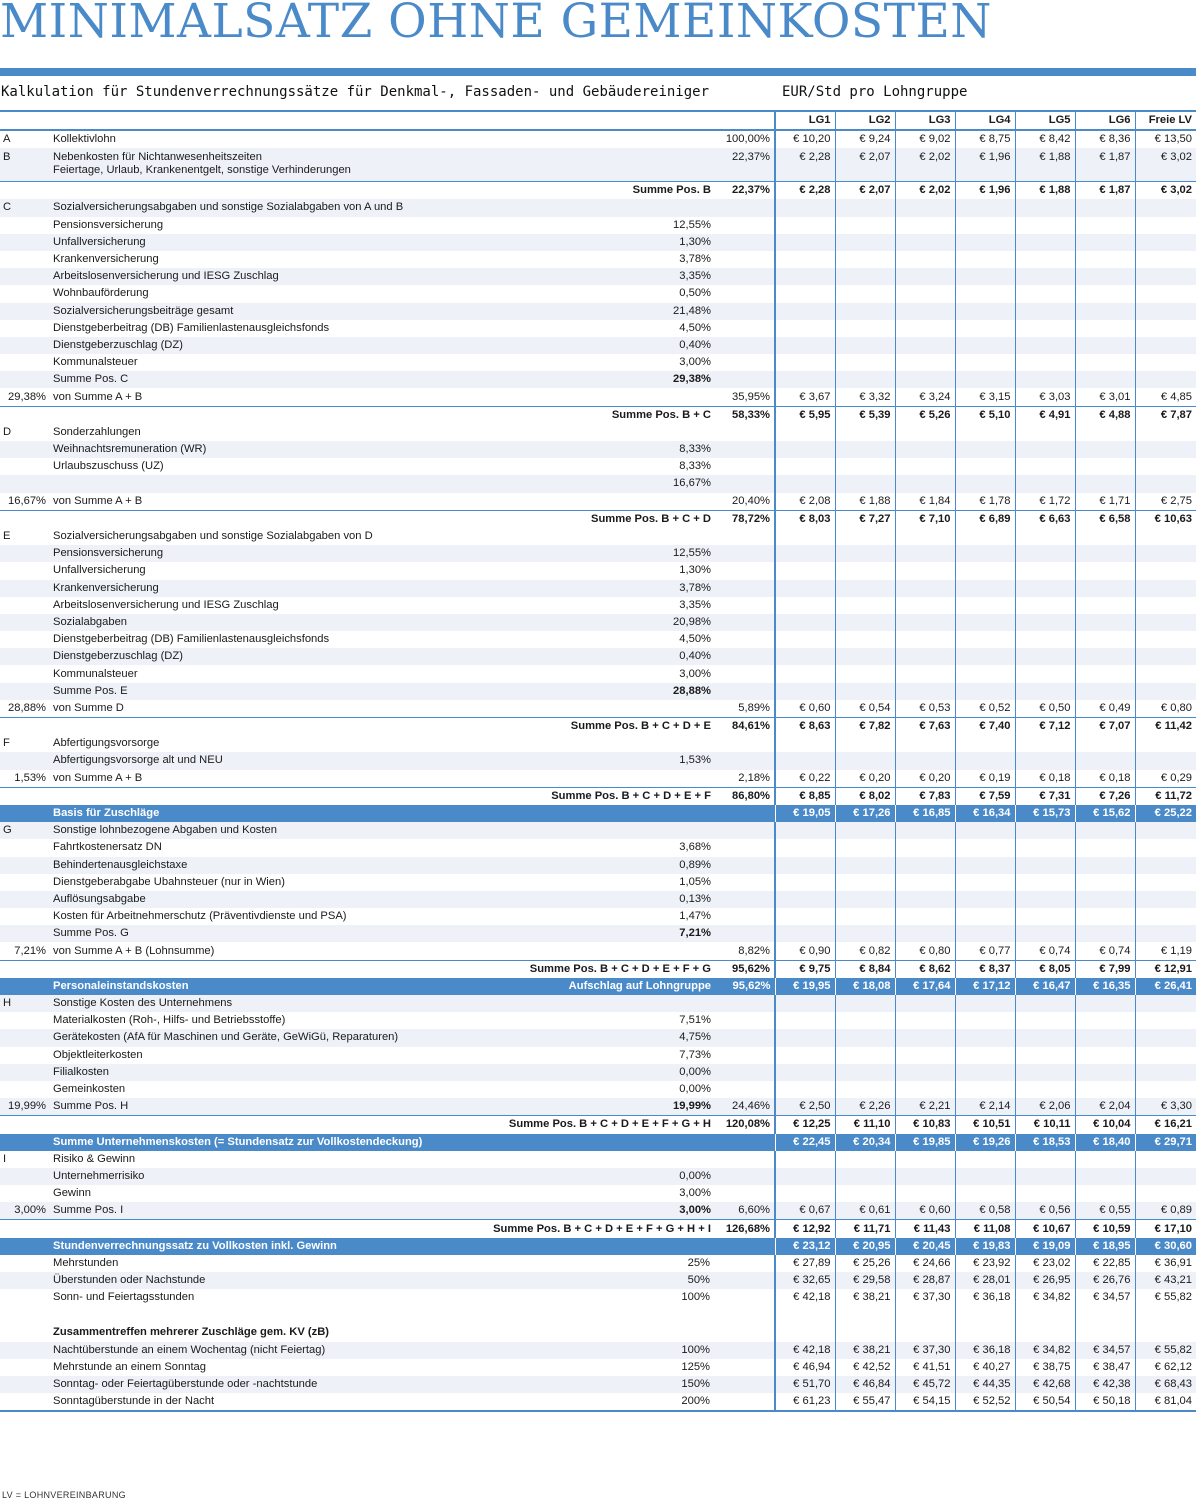 The height and width of the screenshot is (1500, 1196). Describe the element at coordinates (804, 1350) in the screenshot. I see `lg-value-cell: € 42,18` at that location.